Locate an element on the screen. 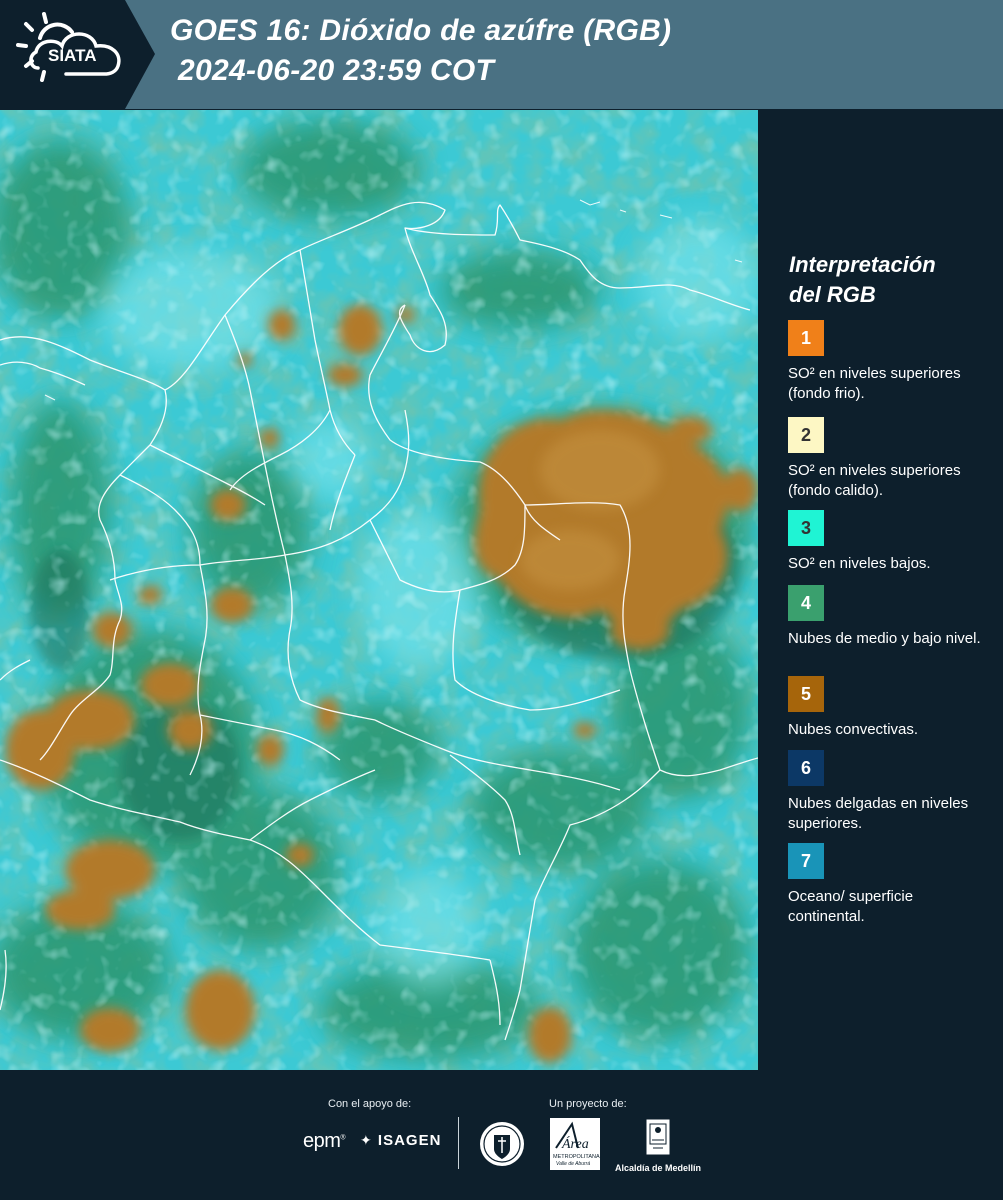 Image resolution: width=1003 pixels, height=1200 pixels. support-label: Con el apoyo de: is located at coordinates (370, 1104).